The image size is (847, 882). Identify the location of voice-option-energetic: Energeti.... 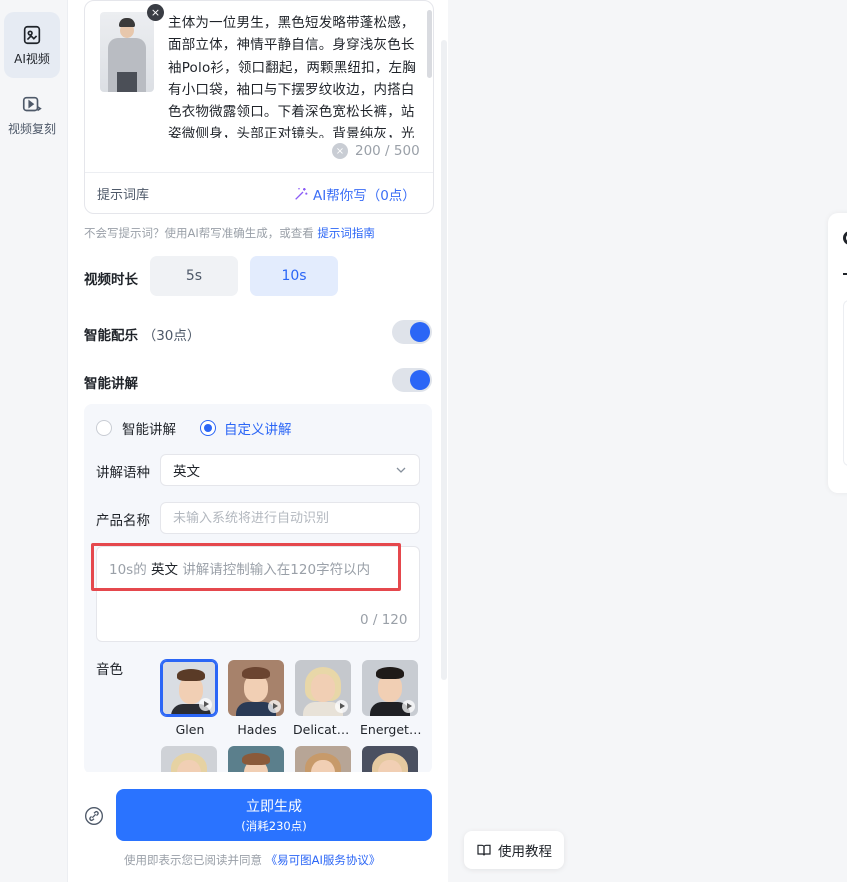
(391, 698).